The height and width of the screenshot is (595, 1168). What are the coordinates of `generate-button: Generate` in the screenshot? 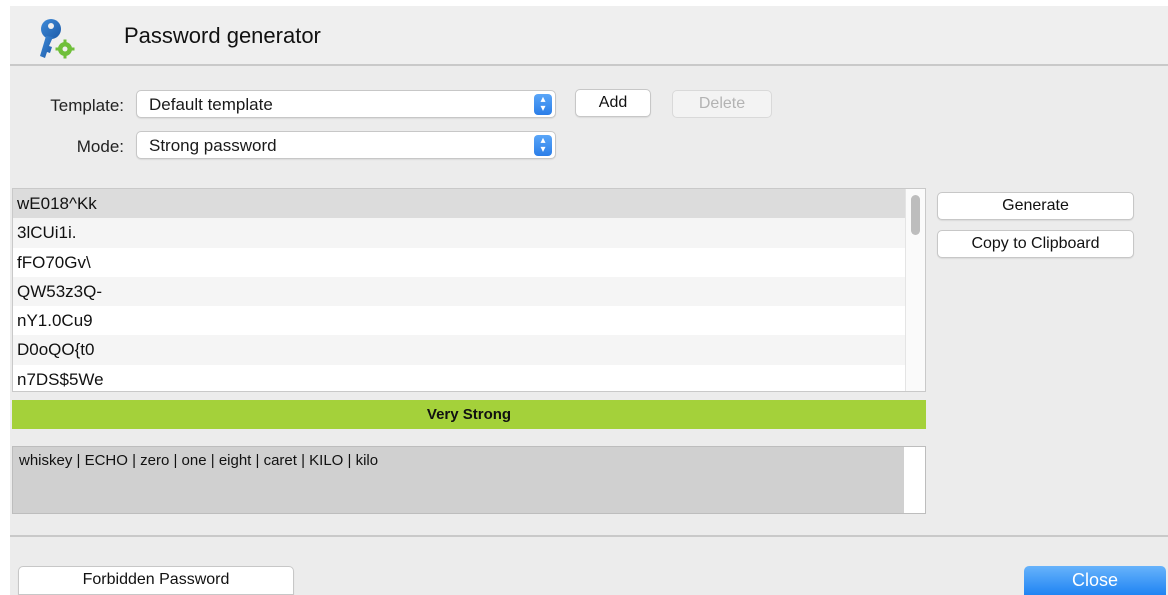 It's located at (1035, 206).